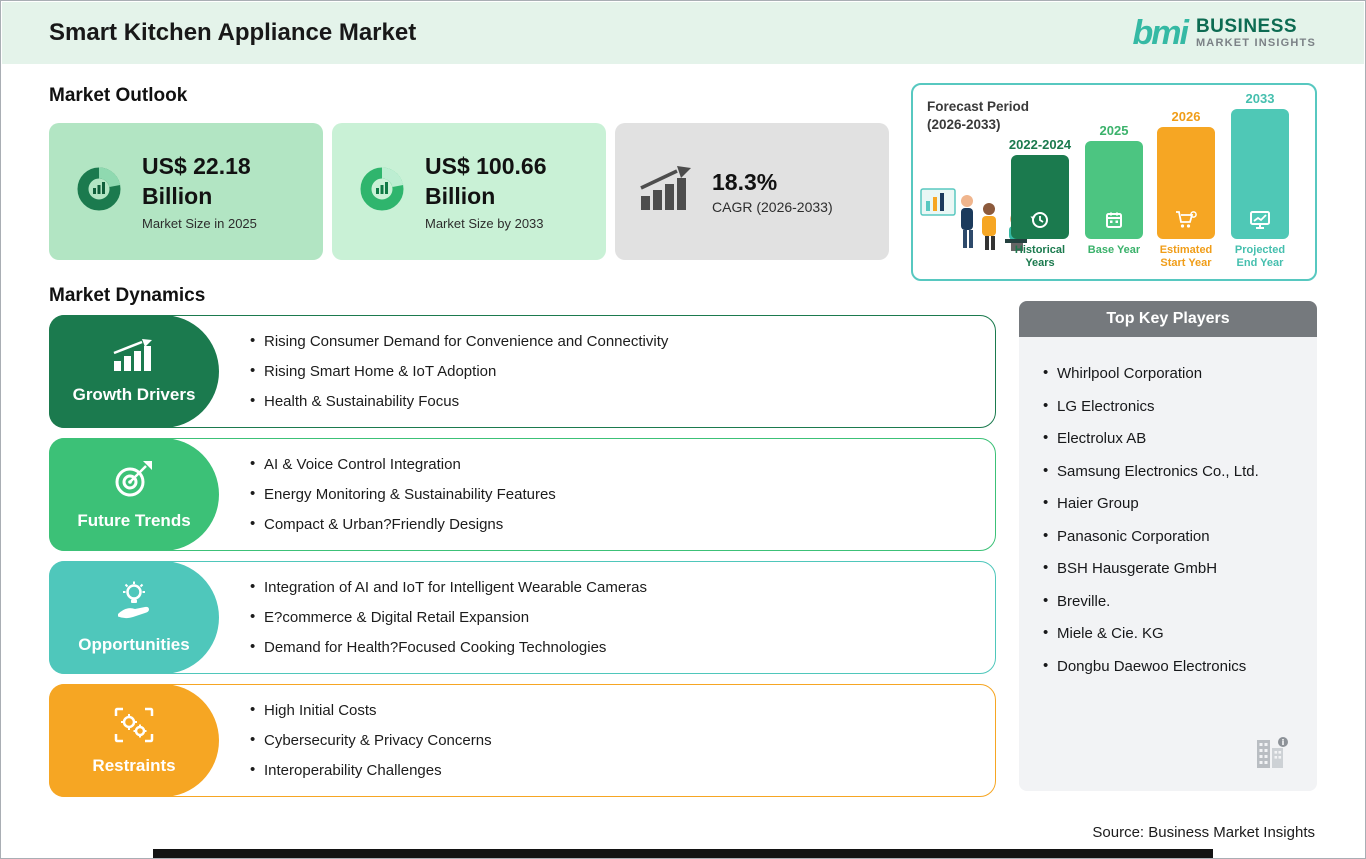 The height and width of the screenshot is (859, 1366). I want to click on key-player-item: BSH Hausgerate GmbH, so click(1168, 568).